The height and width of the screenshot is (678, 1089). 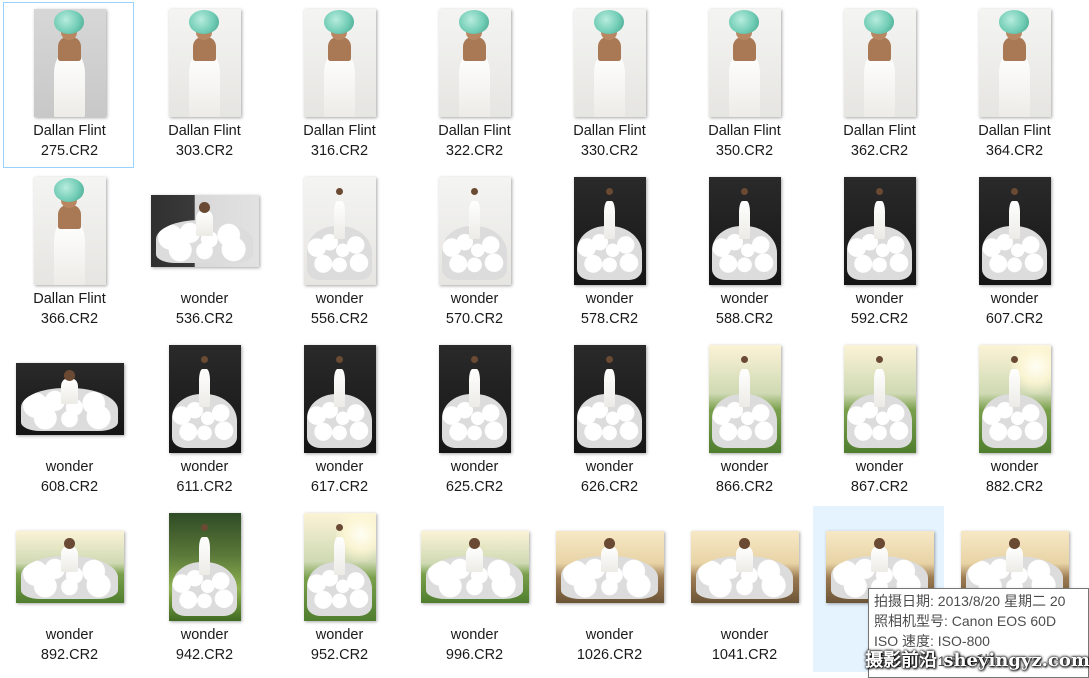 I want to click on file-item: wonder 570.CR2, so click(x=473, y=253).